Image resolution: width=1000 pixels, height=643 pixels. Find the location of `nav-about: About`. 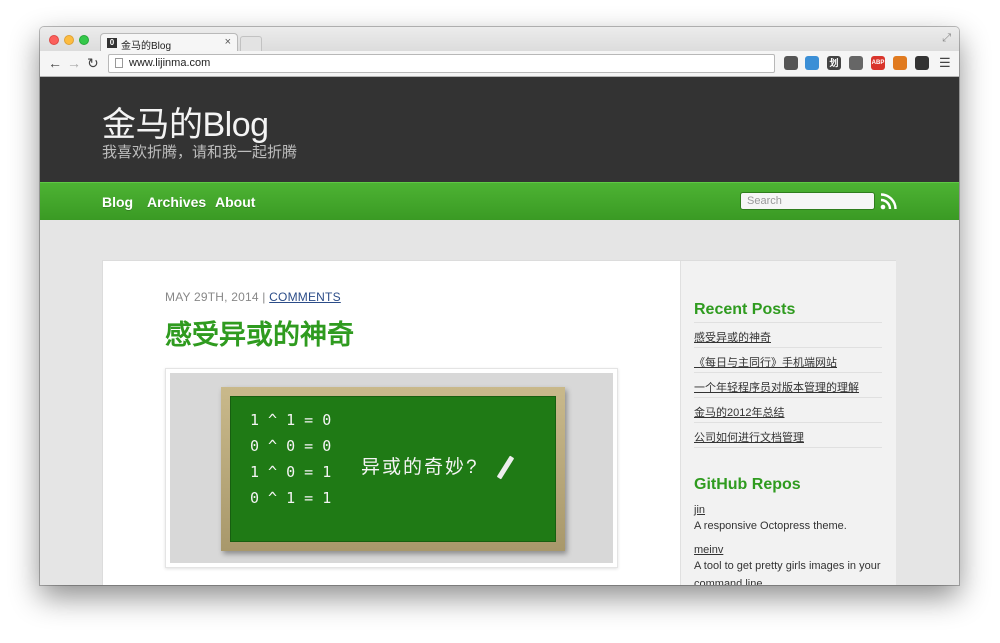

nav-about: About is located at coordinates (235, 202).